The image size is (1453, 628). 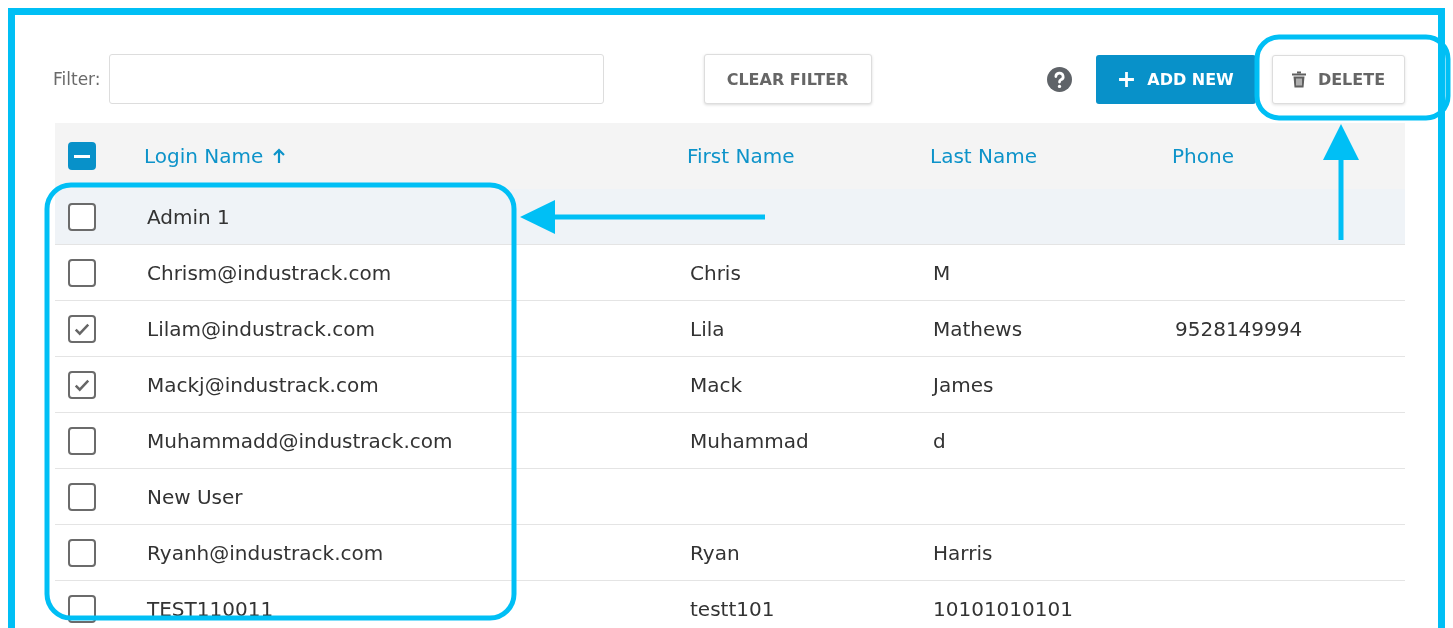 What do you see at coordinates (77, 79) in the screenshot?
I see `filter-label: Filter:` at bounding box center [77, 79].